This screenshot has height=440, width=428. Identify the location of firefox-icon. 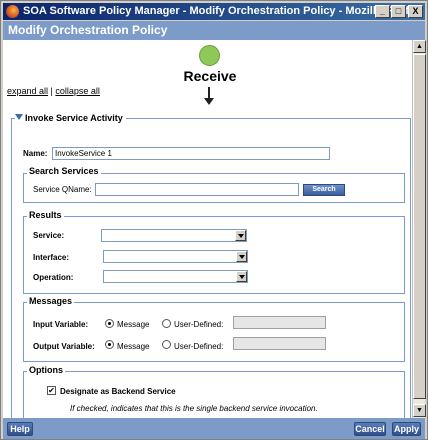
(12, 11).